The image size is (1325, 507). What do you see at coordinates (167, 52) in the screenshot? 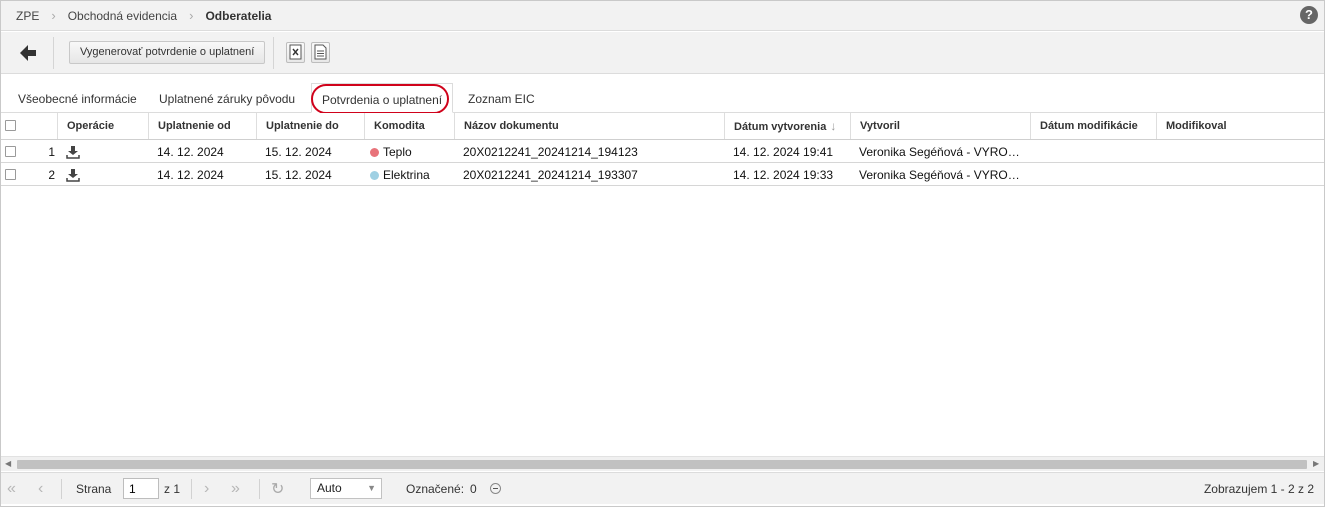
I see `generate-confirmation-button: Vygenerovať potvrdenie o uplatnení` at bounding box center [167, 52].